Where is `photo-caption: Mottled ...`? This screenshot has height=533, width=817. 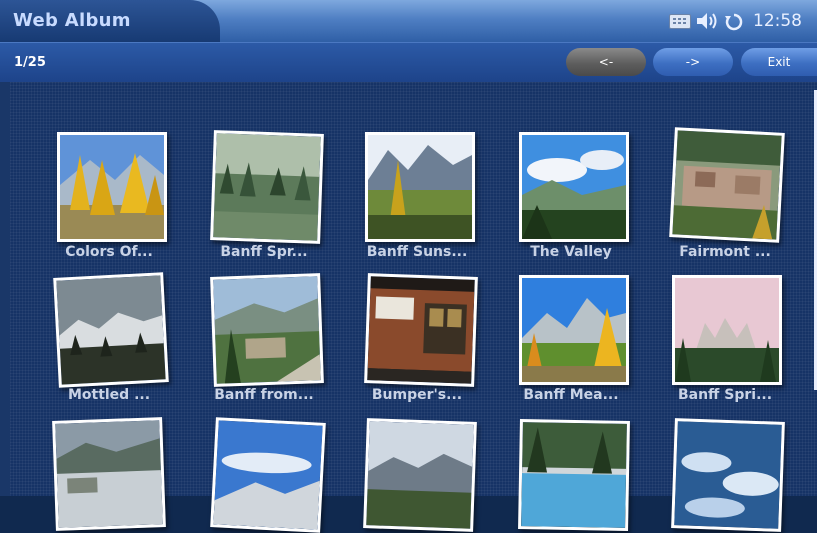 photo-caption: Mottled ... is located at coordinates (109, 395).